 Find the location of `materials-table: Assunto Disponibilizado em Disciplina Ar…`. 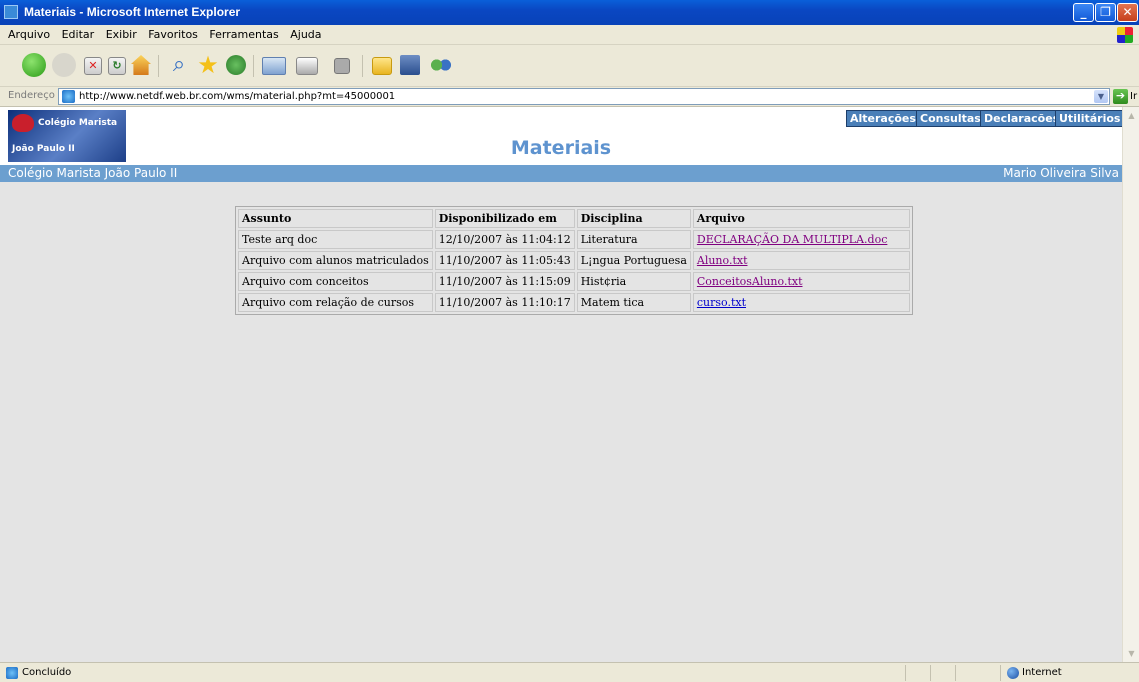

materials-table: Assunto Disponibilizado em Disciplina Ar… is located at coordinates (574, 260).